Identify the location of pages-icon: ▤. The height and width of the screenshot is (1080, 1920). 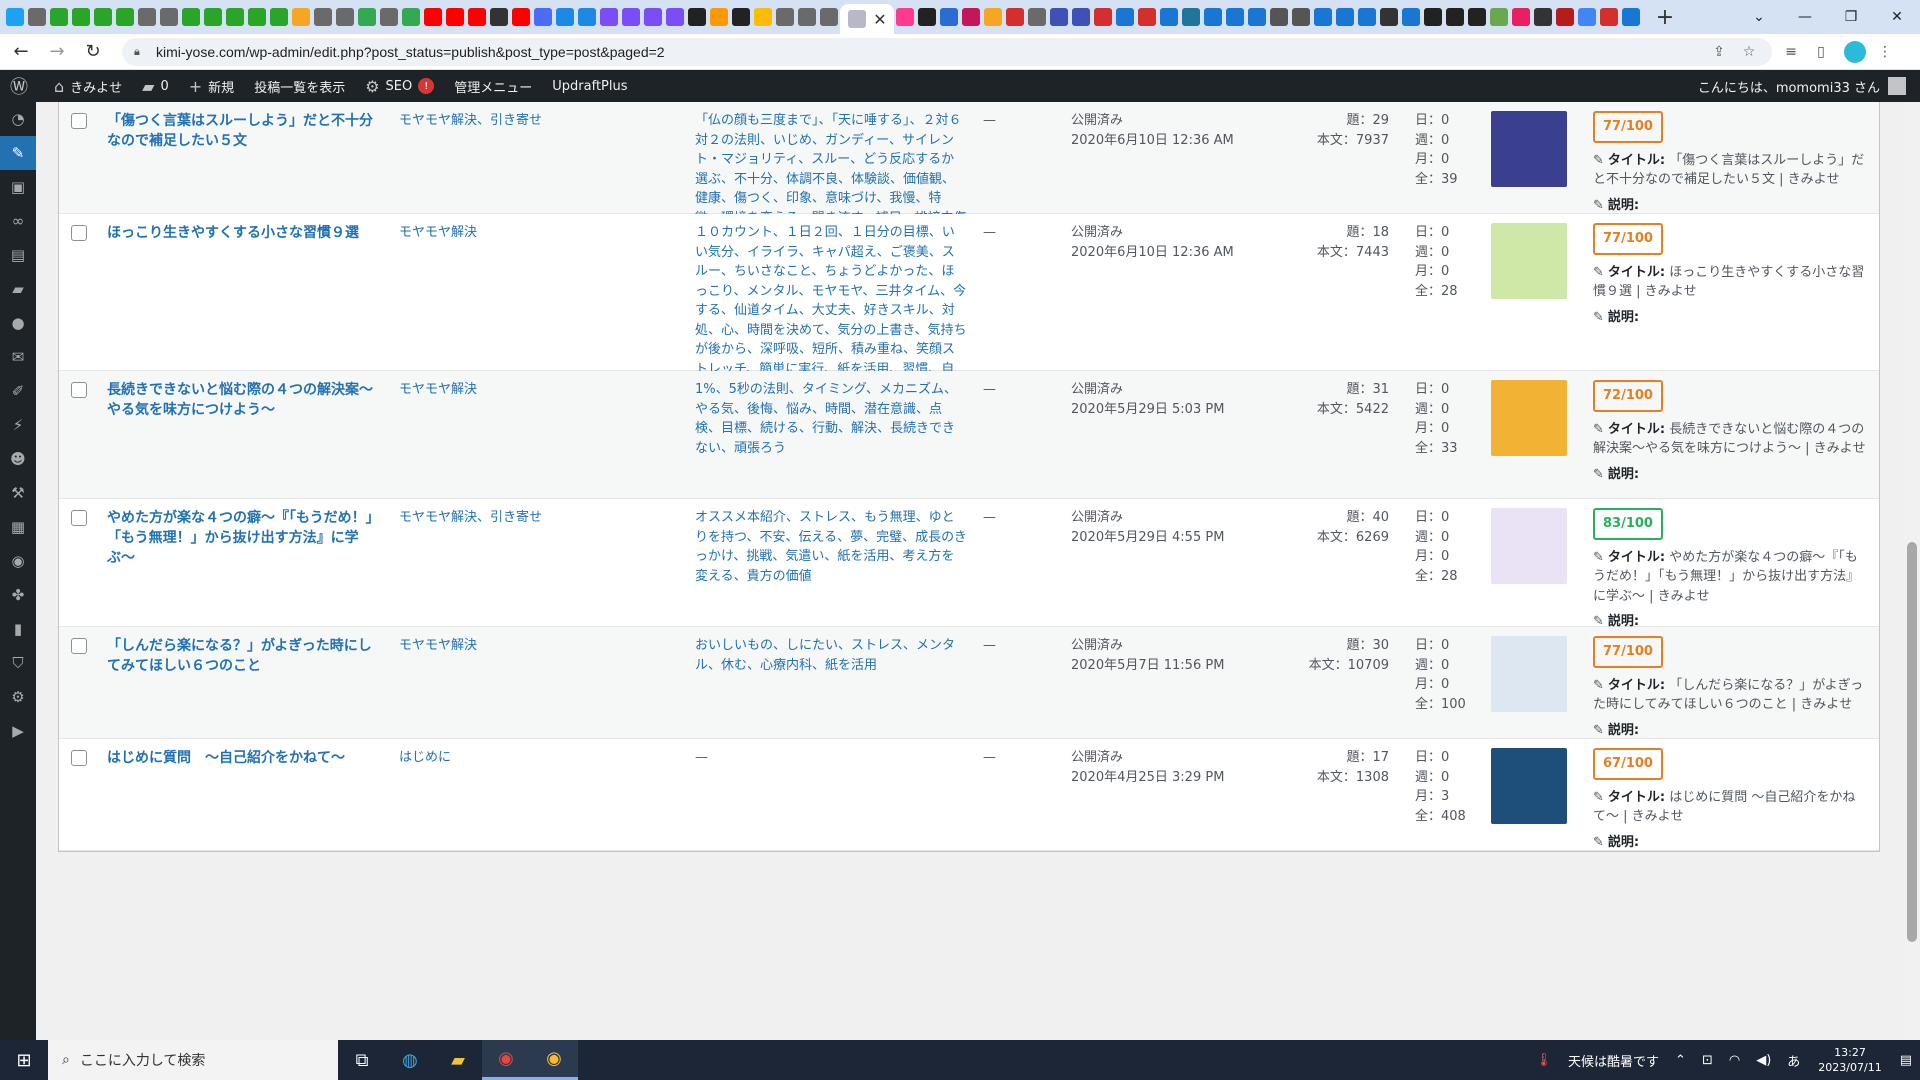
(18, 255).